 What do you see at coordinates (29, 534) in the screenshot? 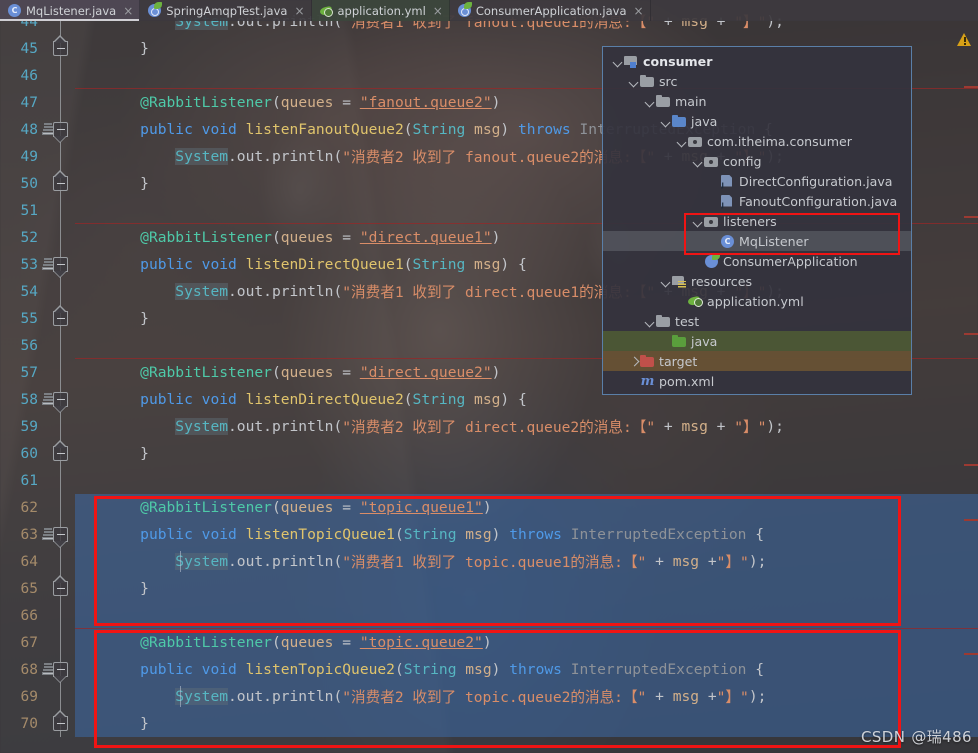
I see `line-number: 63` at bounding box center [29, 534].